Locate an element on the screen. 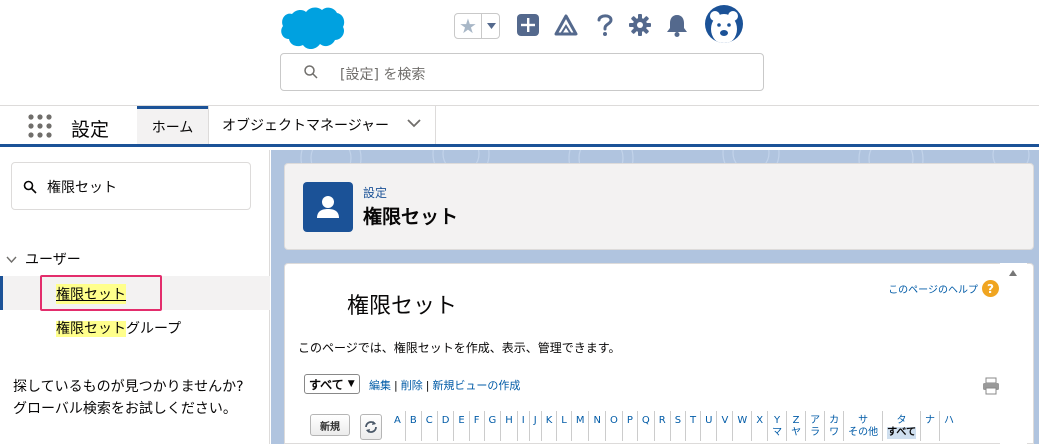 This screenshot has width=1039, height=444. setup-button is located at coordinates (640, 25).